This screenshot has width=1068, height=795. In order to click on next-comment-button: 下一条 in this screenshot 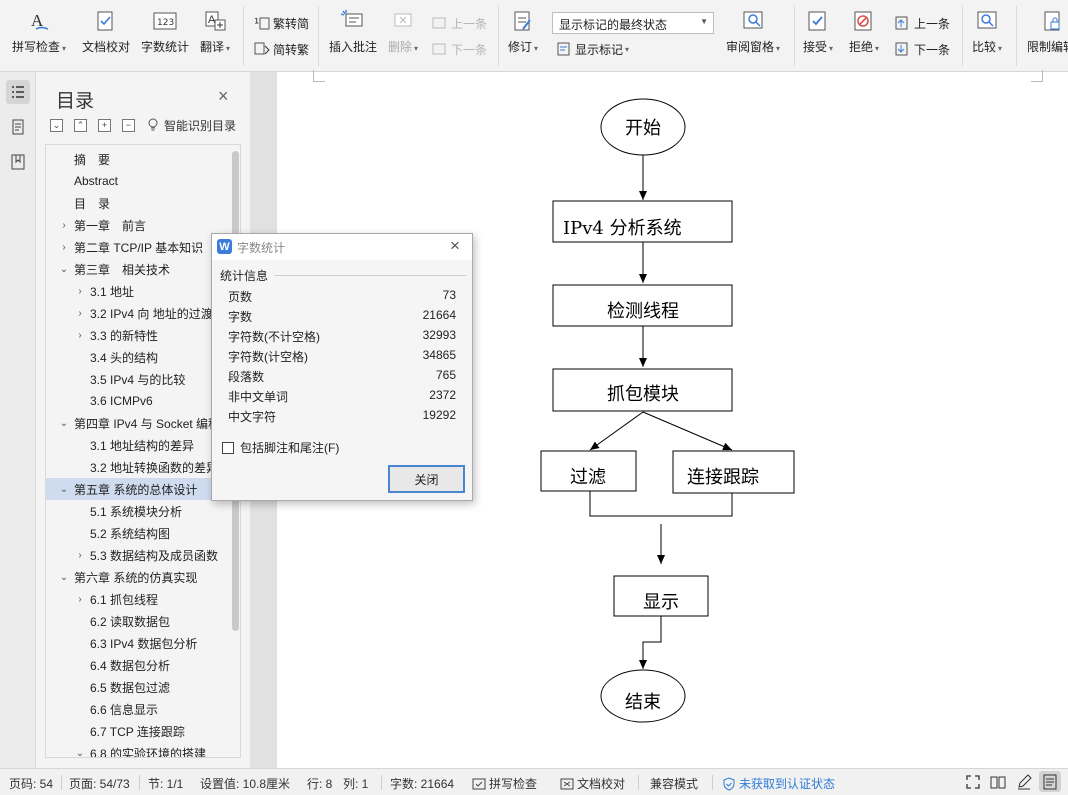, I will do `click(459, 49)`.